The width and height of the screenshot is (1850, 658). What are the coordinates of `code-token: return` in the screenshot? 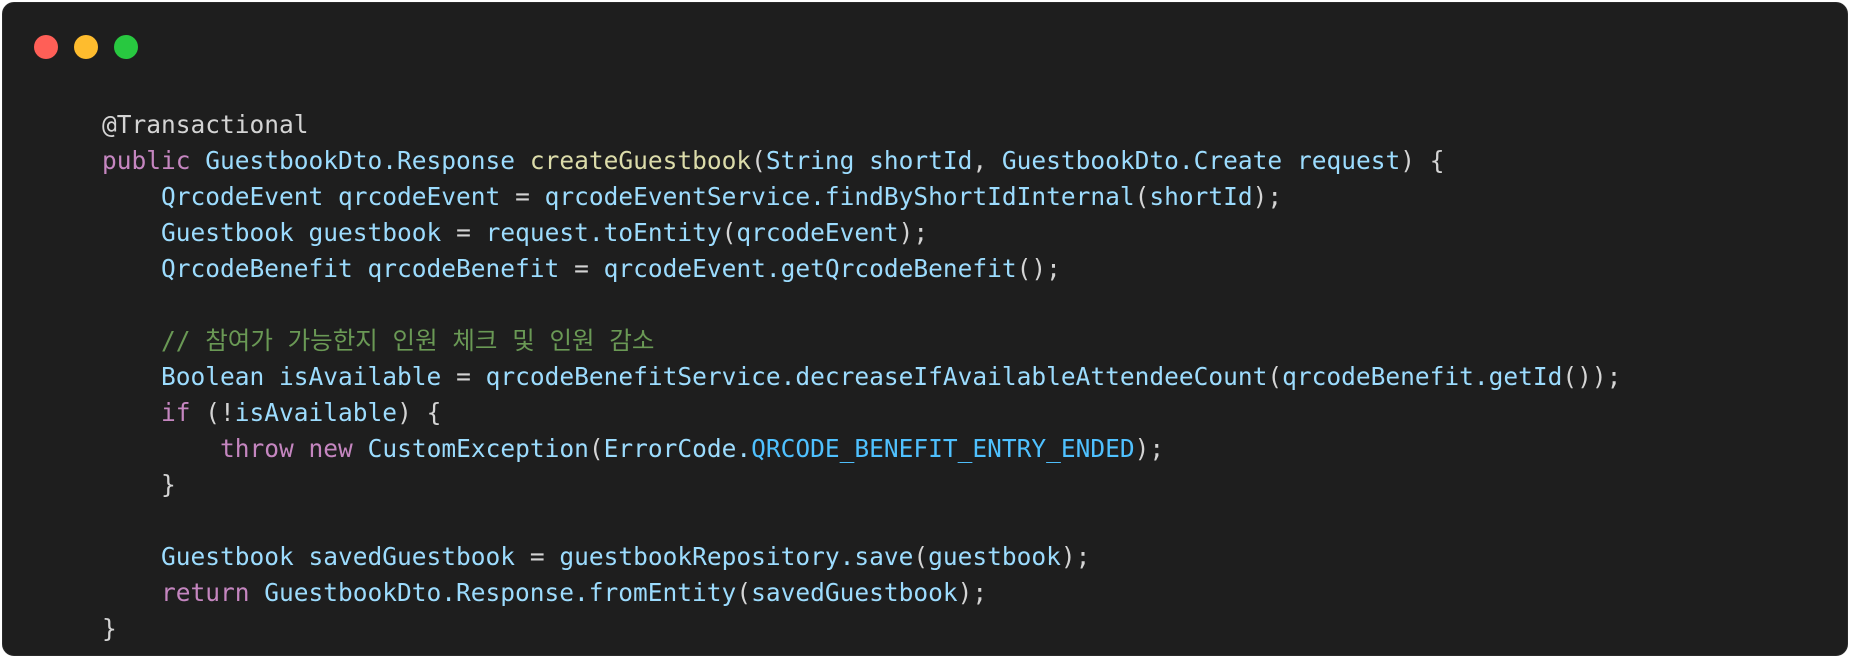 It's located at (205, 592).